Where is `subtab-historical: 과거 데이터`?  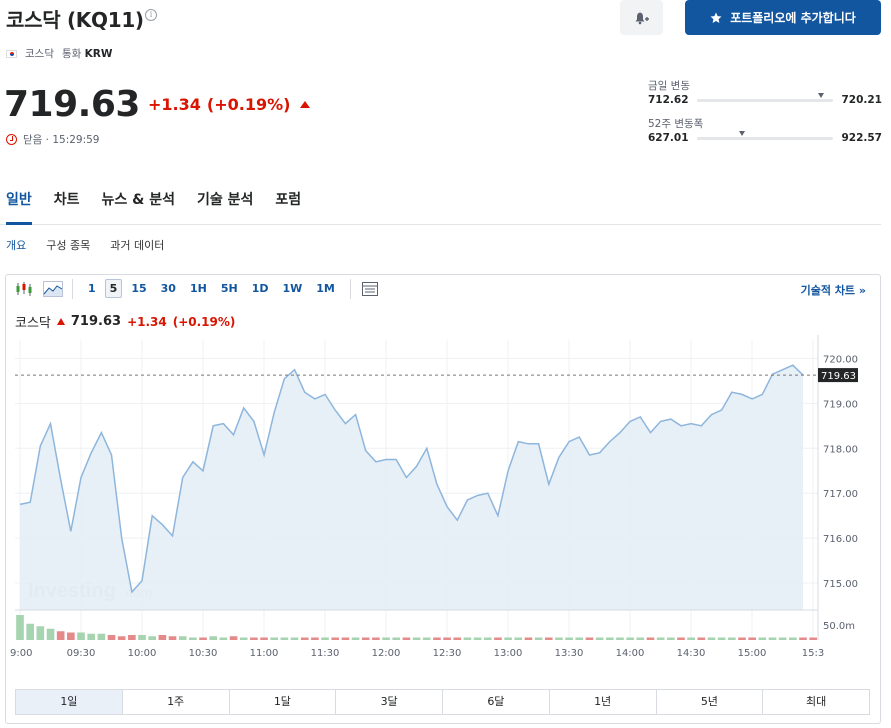
subtab-historical: 과거 데이터 is located at coordinates (137, 245).